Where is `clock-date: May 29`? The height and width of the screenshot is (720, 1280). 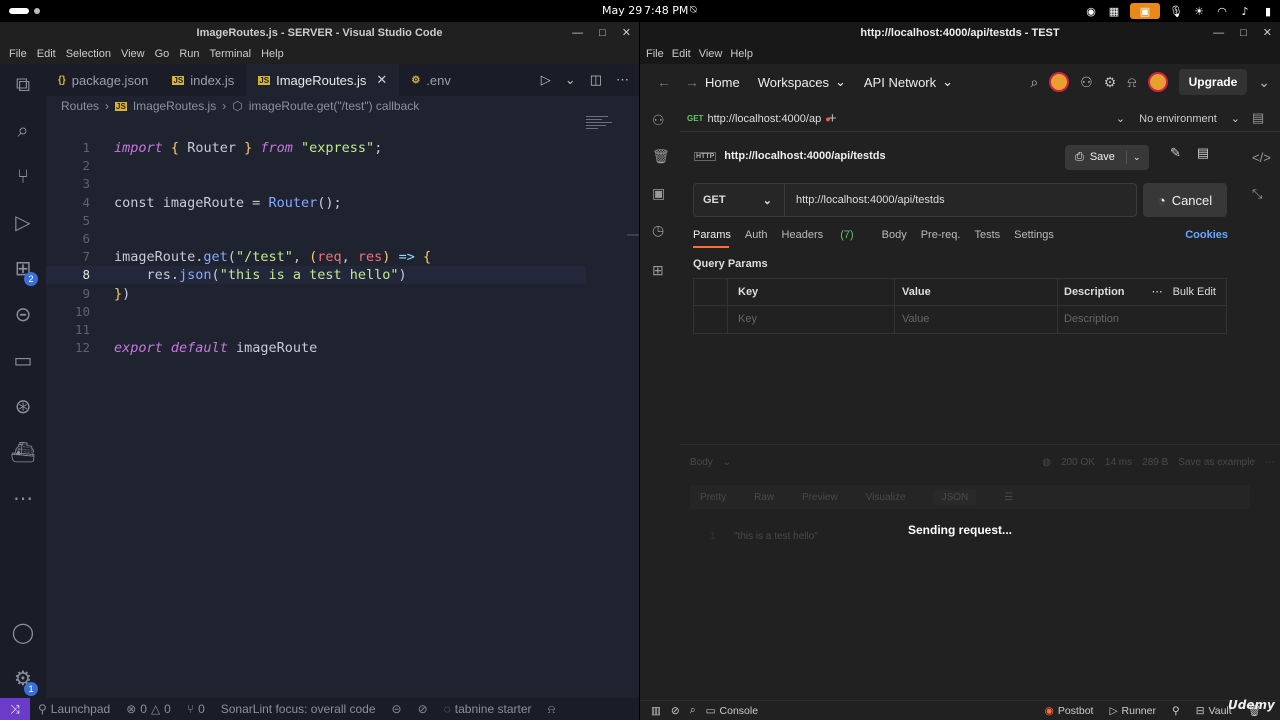 clock-date: May 29 is located at coordinates (622, 10).